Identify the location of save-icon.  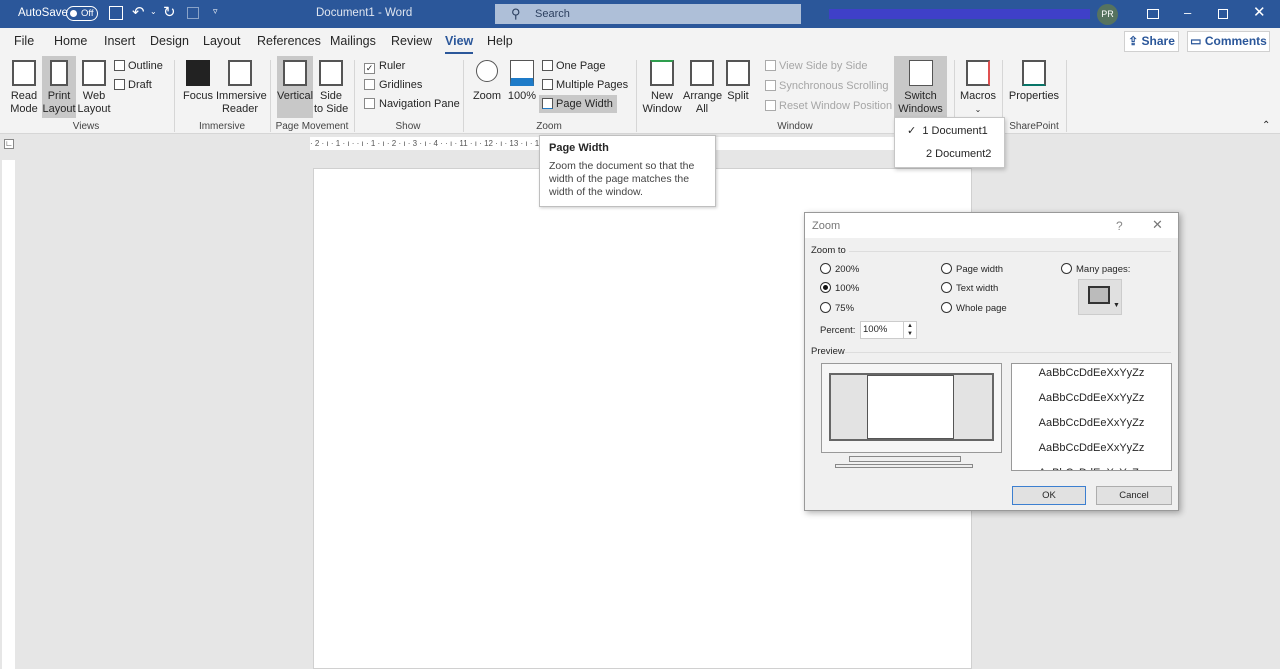
(116, 13).